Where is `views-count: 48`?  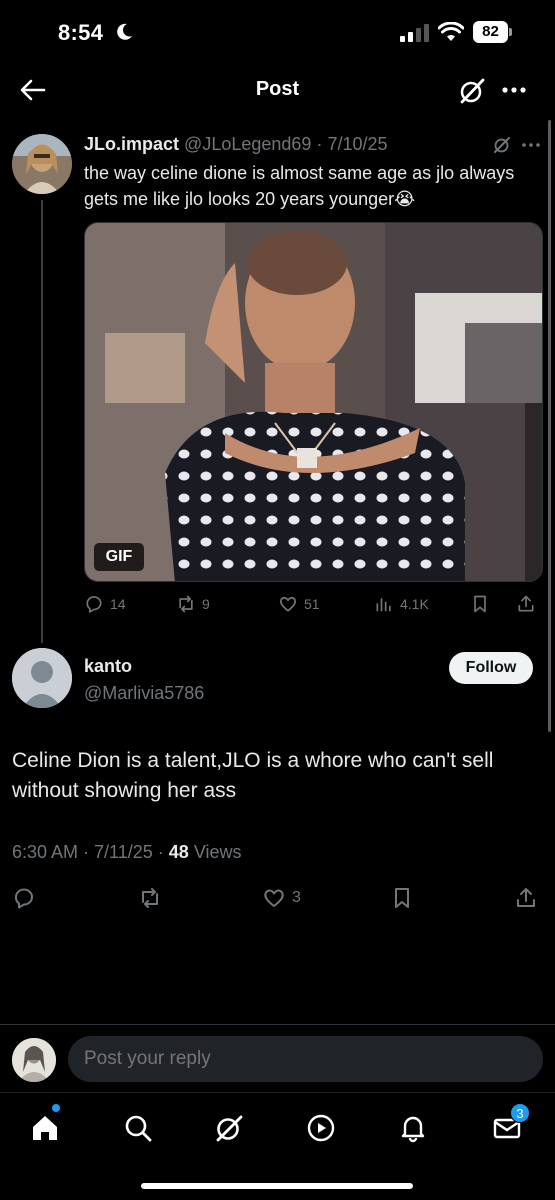
views-count: 48 is located at coordinates (178, 852).